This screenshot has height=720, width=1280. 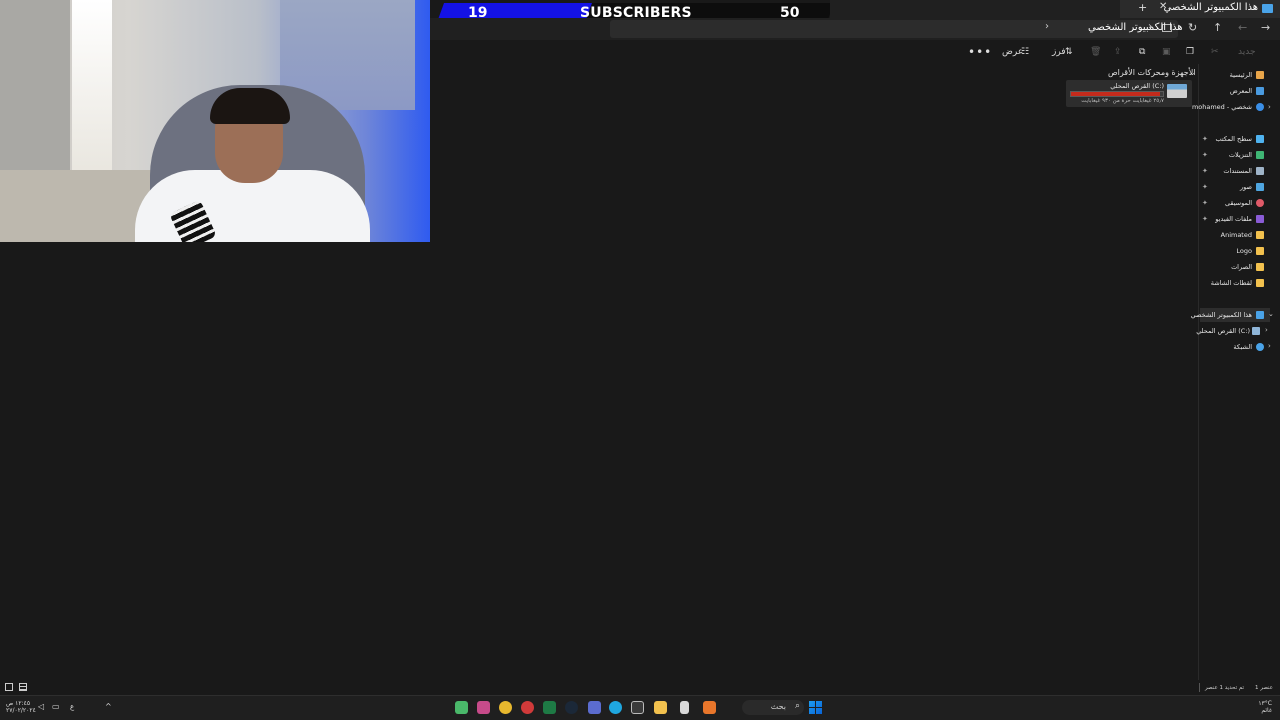 I want to click on status-bar, so click(x=855, y=687).